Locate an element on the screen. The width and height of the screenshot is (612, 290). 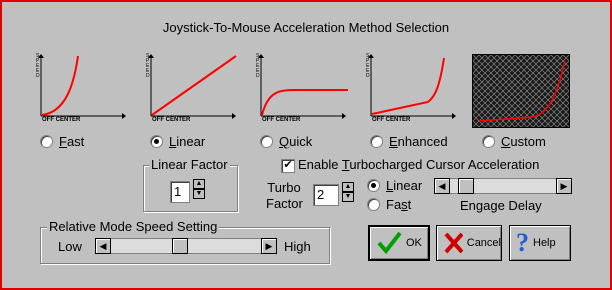
chart-enhanced: SPEED OFF CENTER is located at coordinates (412, 90).